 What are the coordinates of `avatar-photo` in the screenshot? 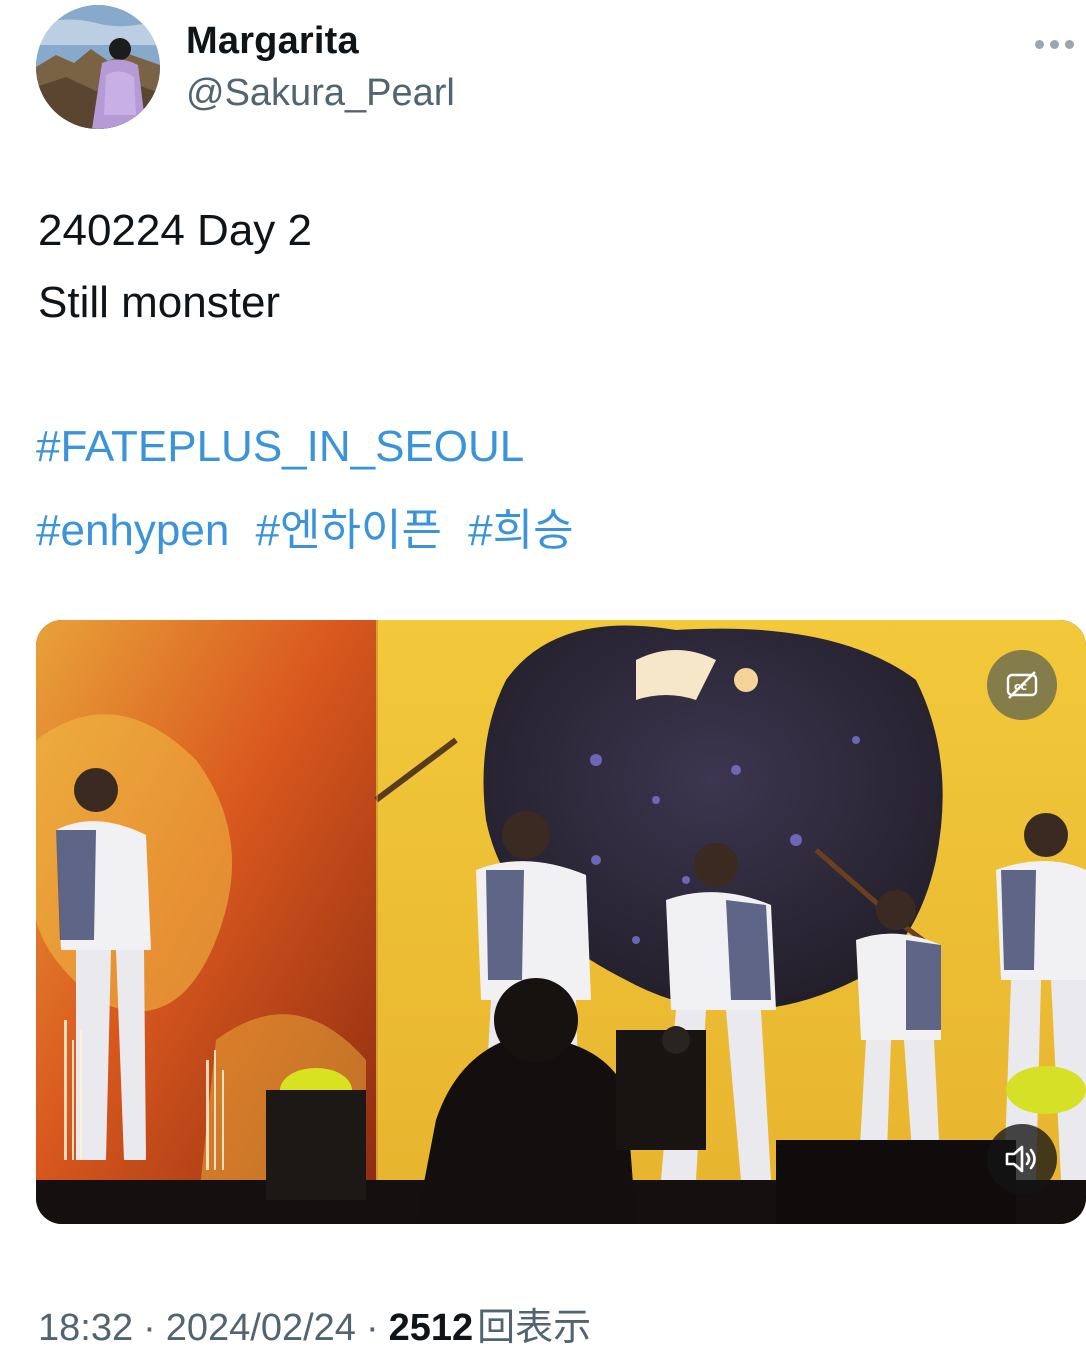 It's located at (98, 67).